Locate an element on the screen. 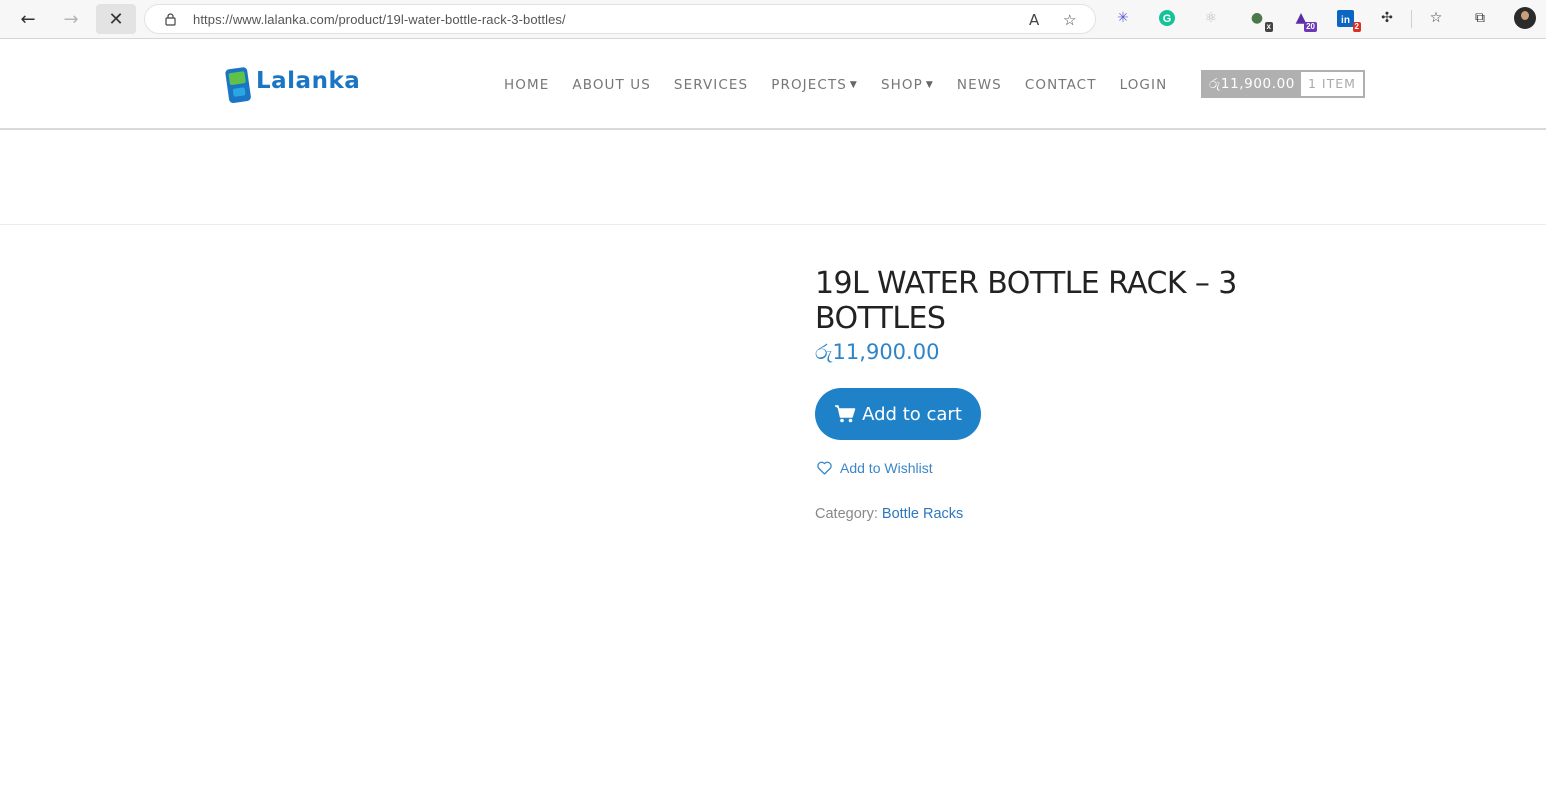  favorites-icon: ☆ is located at coordinates (1436, 18).